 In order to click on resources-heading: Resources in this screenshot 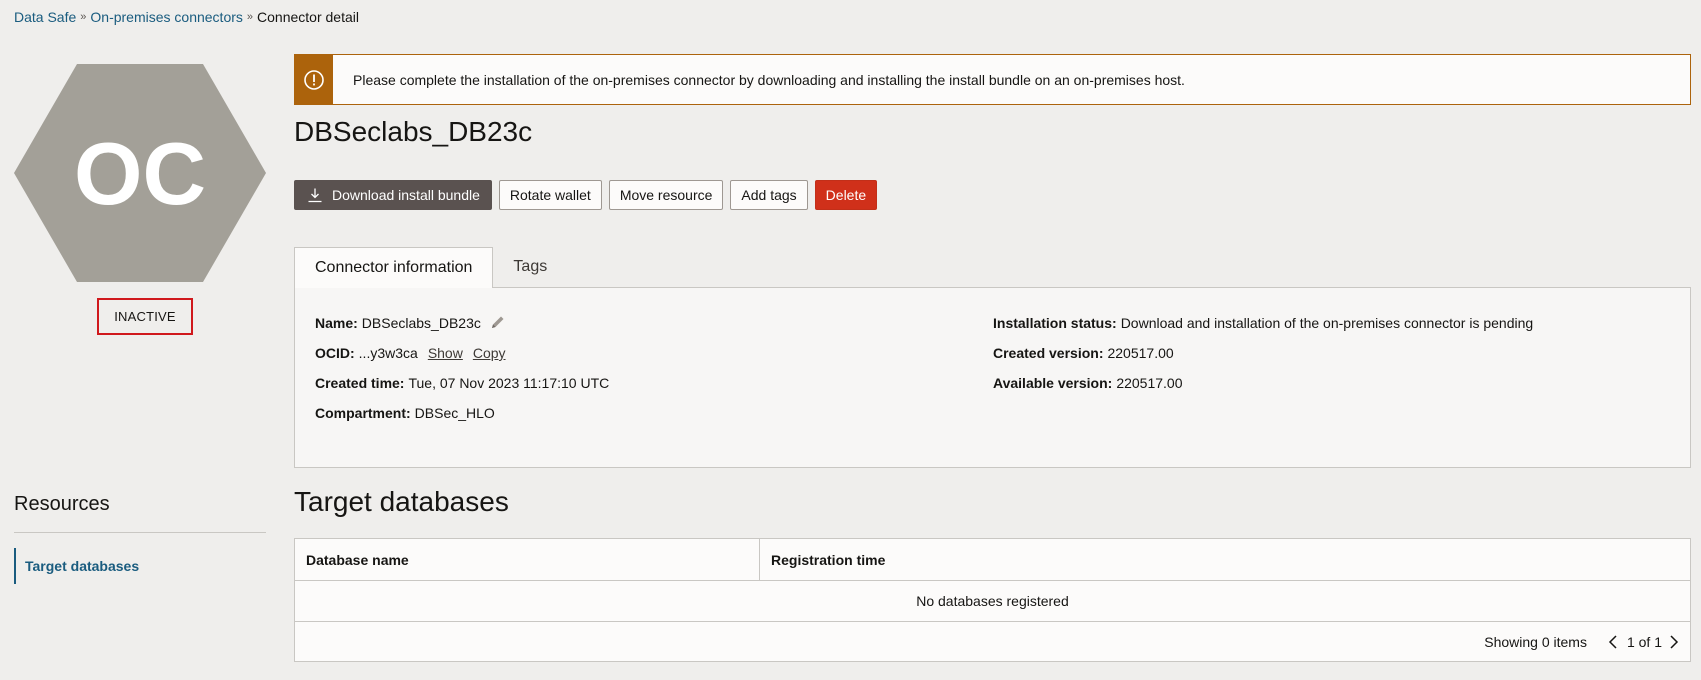, I will do `click(62, 504)`.